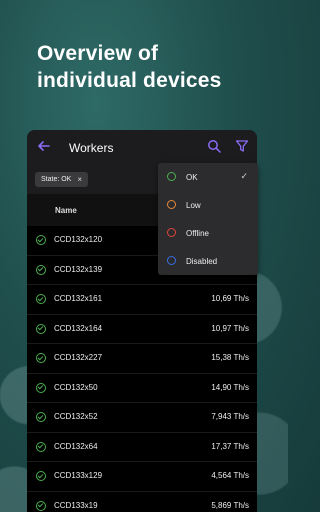 This screenshot has height=512, width=320. I want to click on search-icon, so click(214, 146).